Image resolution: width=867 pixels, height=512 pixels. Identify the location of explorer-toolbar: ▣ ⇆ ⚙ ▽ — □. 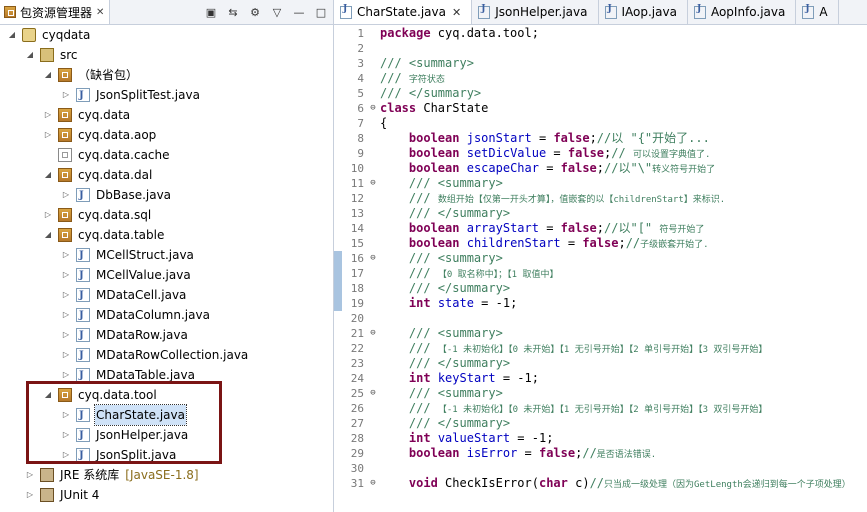
(266, 12).